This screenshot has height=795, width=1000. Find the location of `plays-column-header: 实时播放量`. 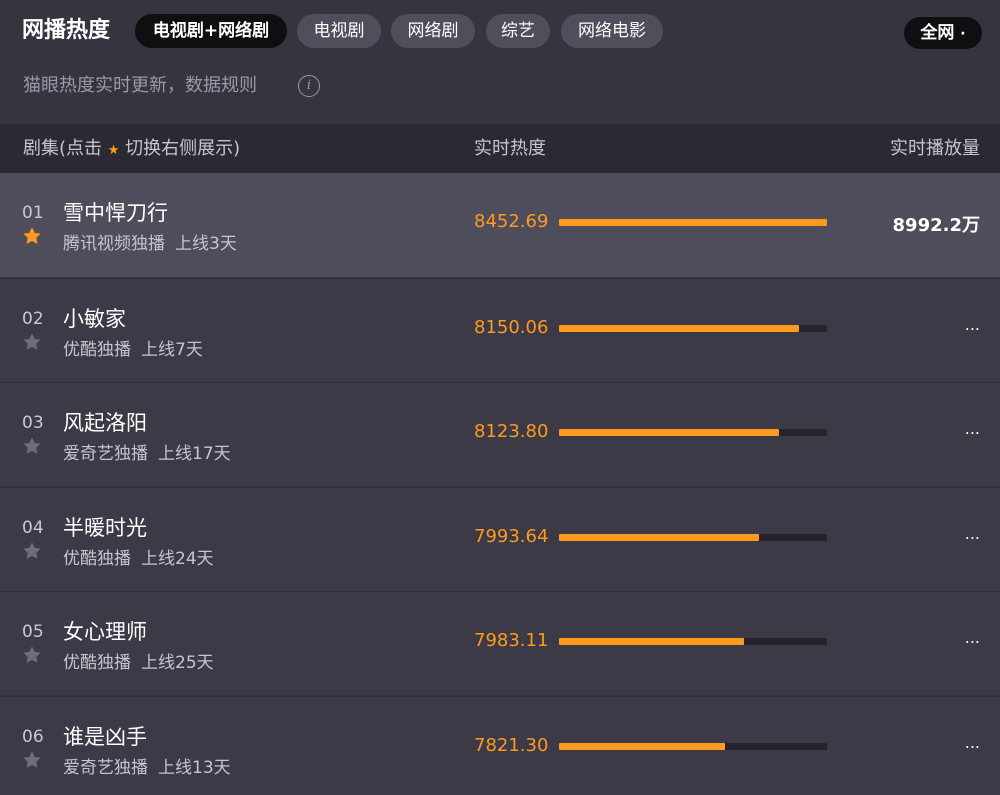

plays-column-header: 实时播放量 is located at coordinates (935, 148).